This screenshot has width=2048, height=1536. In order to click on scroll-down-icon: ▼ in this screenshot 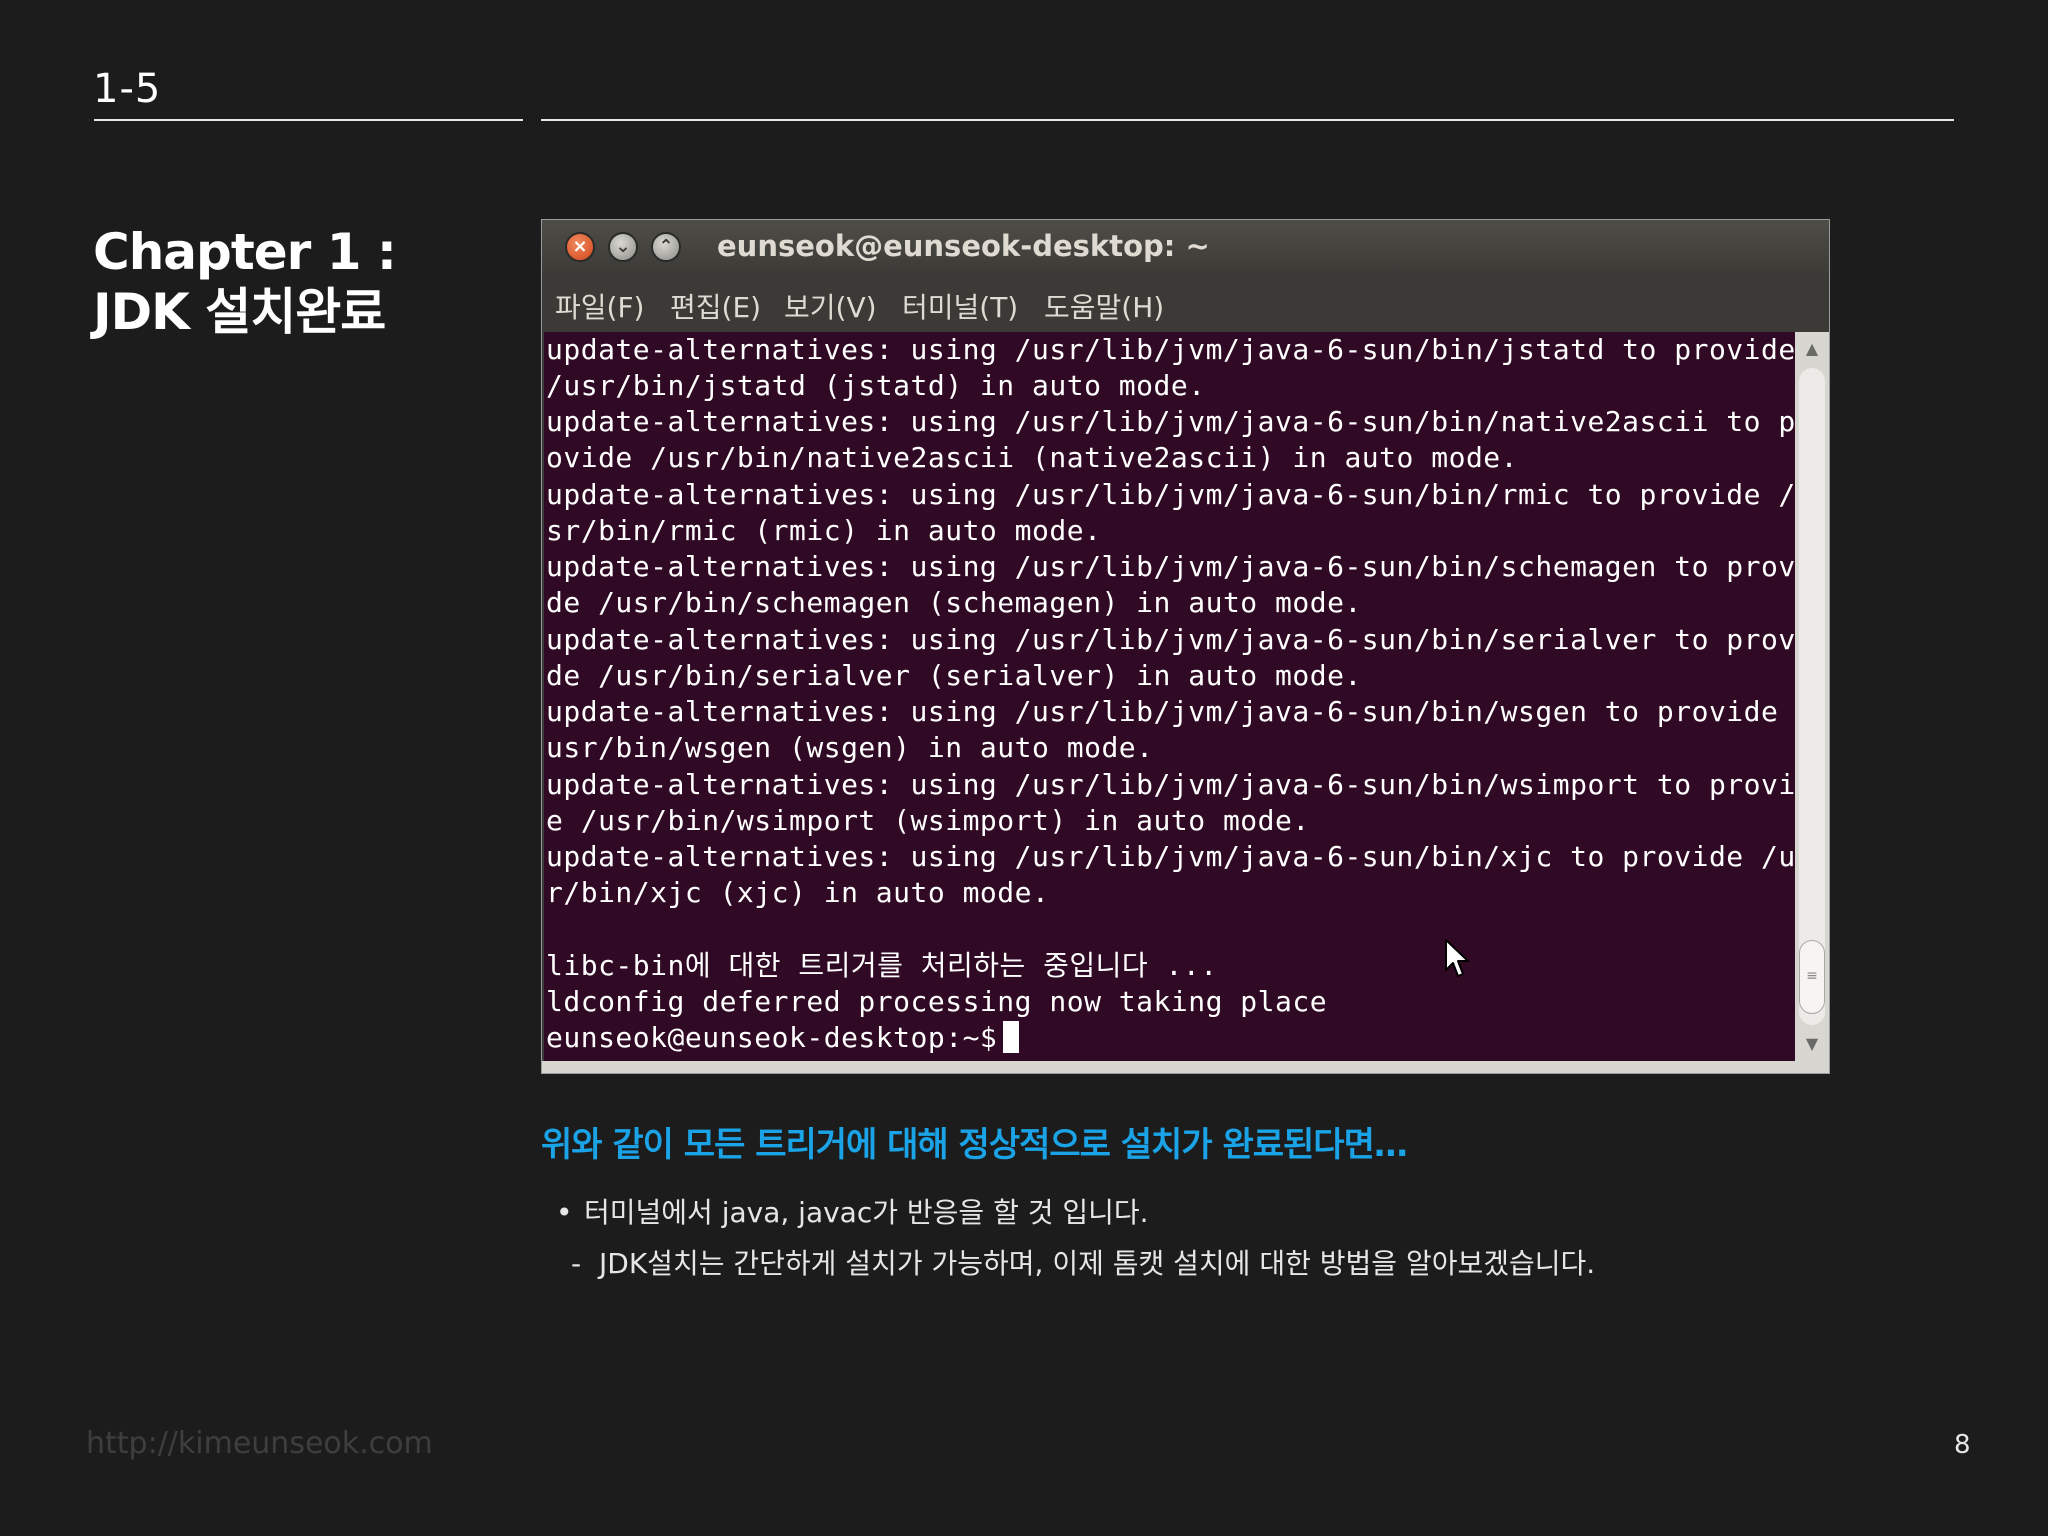, I will do `click(1812, 1044)`.